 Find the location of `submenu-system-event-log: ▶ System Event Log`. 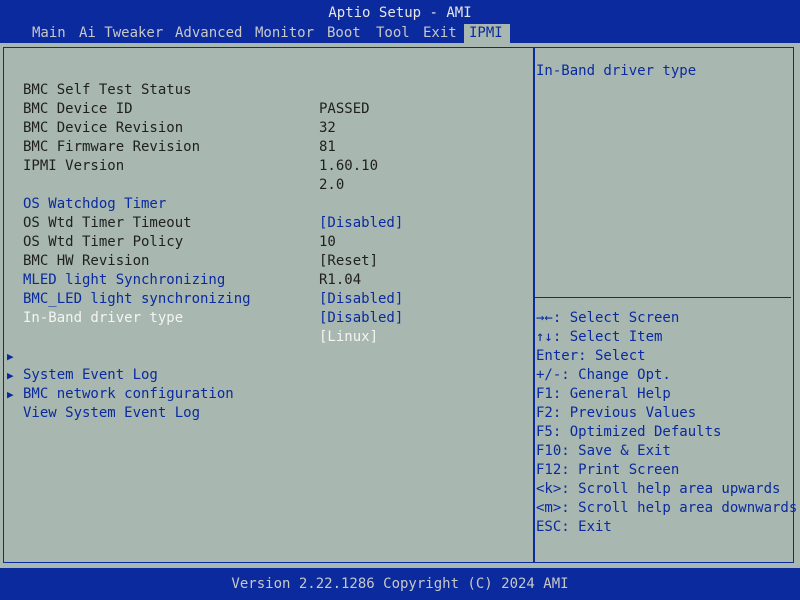

submenu-system-event-log: ▶ System Event Log is located at coordinates (260, 355).